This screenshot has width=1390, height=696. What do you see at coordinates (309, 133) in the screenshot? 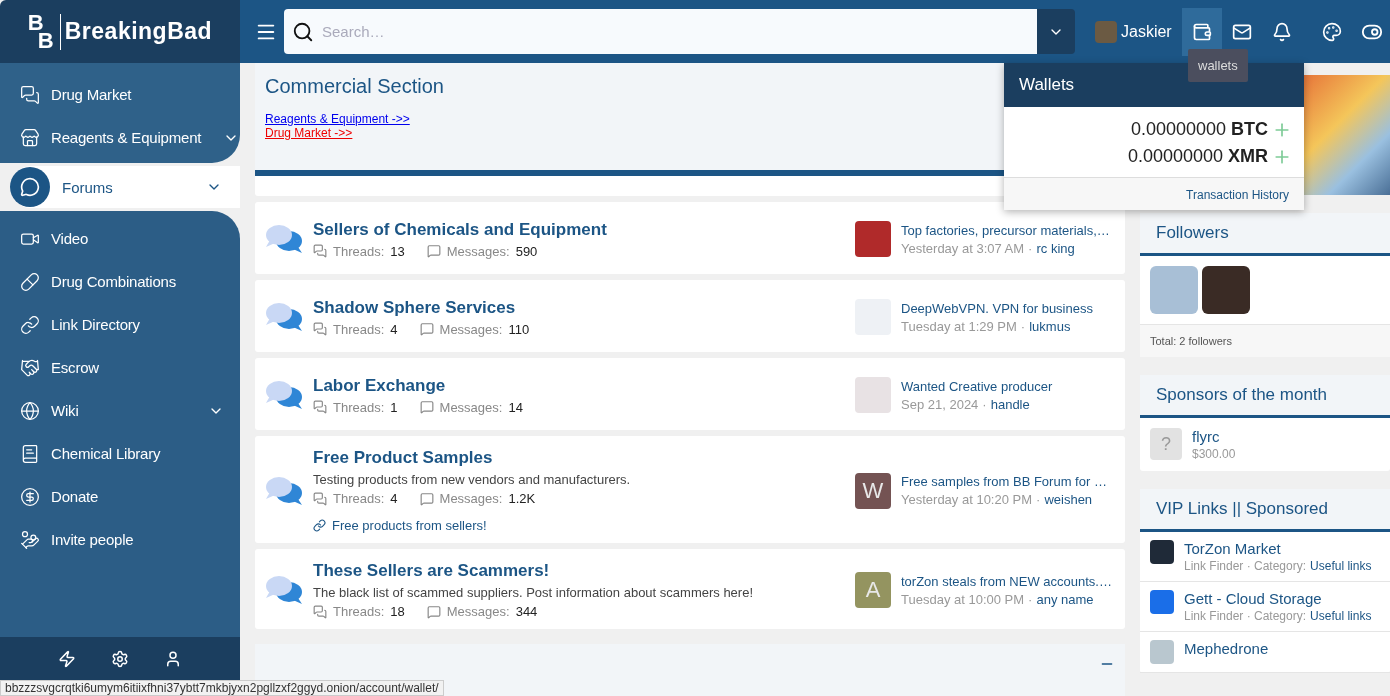
I see `section-link: Drug Market ->>` at bounding box center [309, 133].